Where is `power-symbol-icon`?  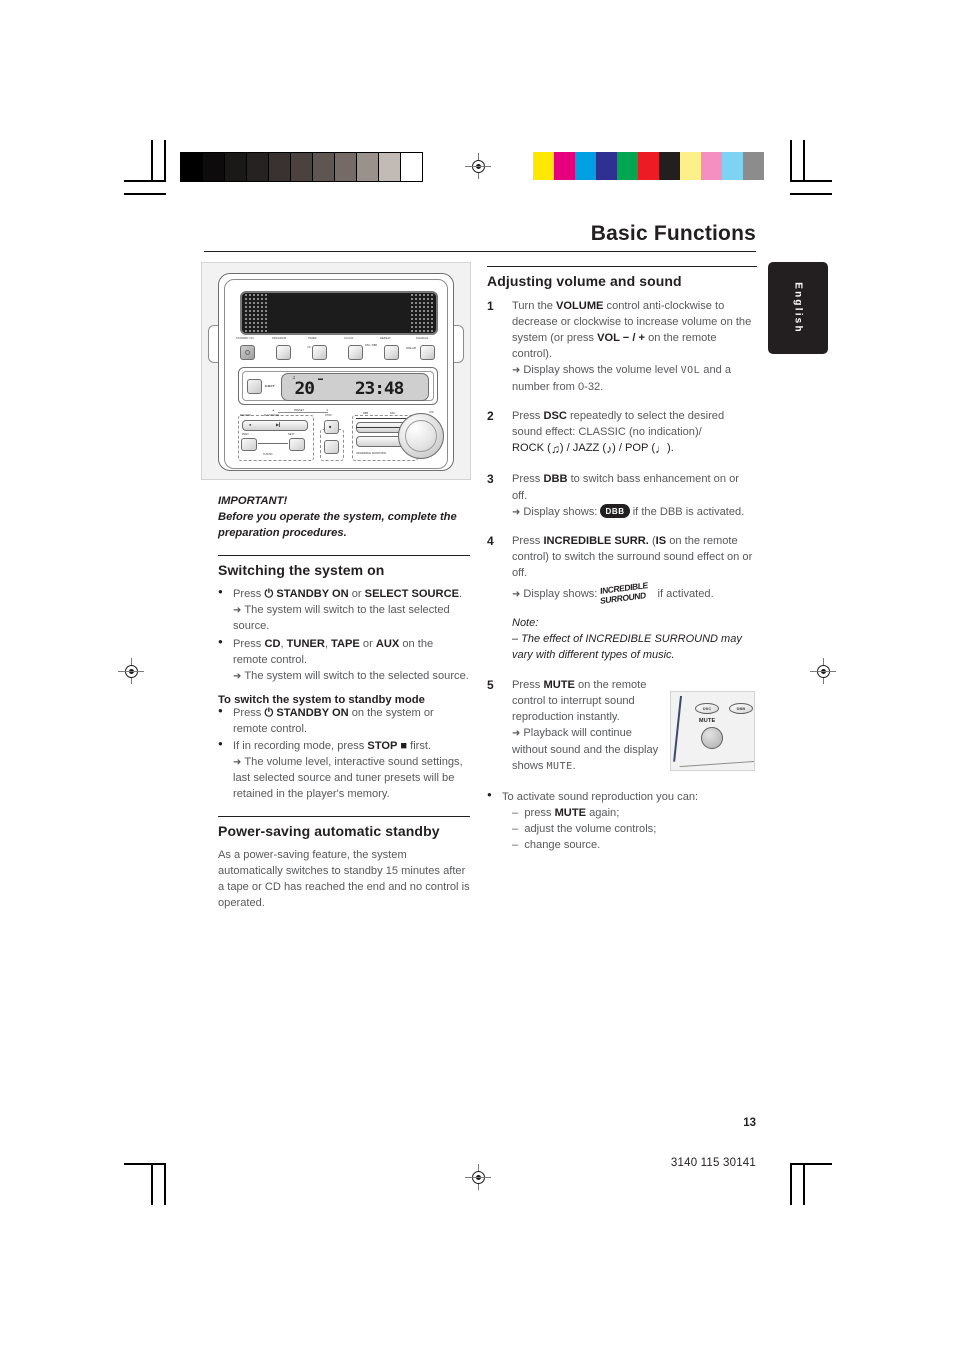 power-symbol-icon is located at coordinates (247, 352).